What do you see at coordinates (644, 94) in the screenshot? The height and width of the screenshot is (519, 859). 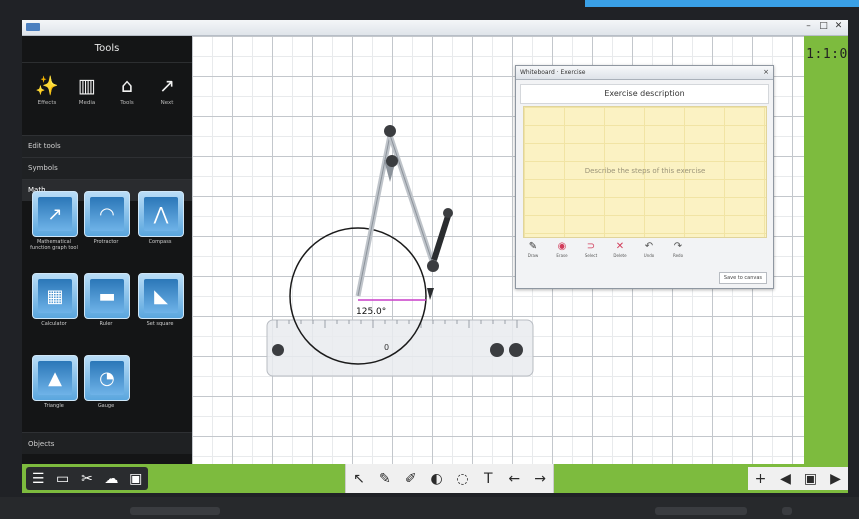 I see `dialog-header: Exercise description` at bounding box center [644, 94].